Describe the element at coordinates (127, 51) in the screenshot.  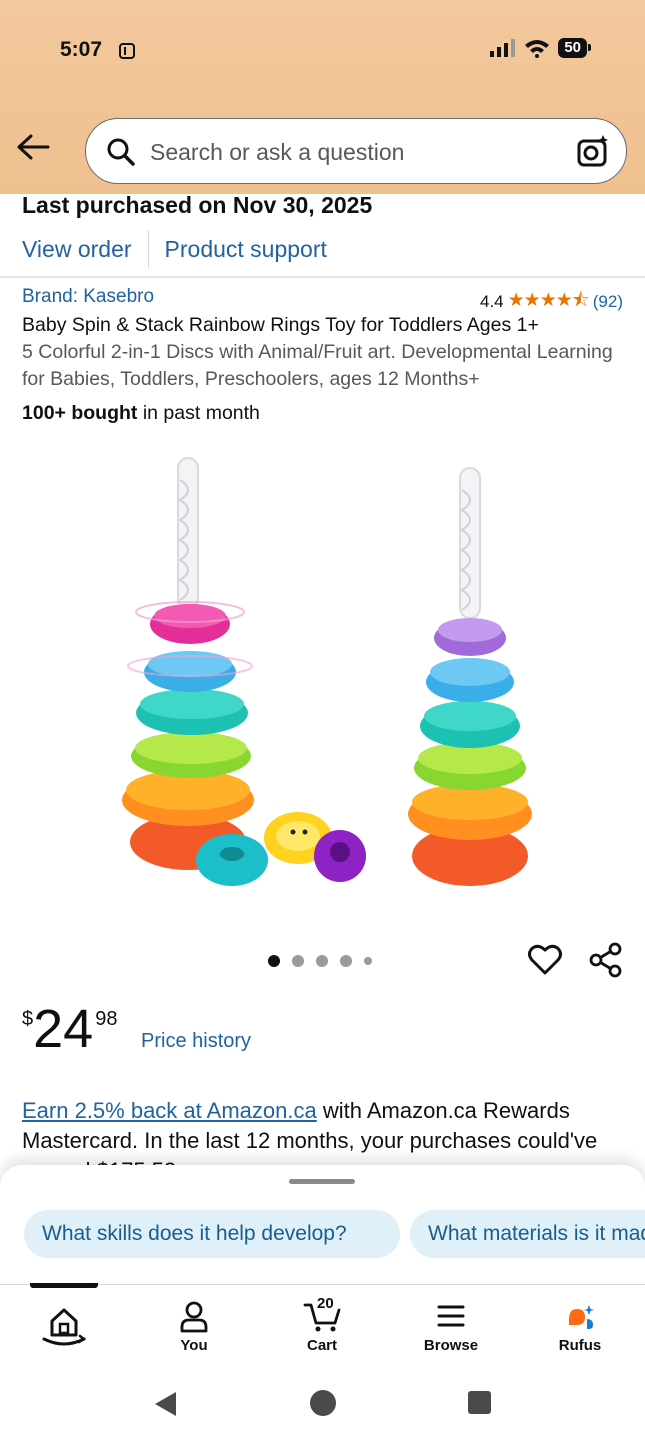
I see `sim-icon` at that location.